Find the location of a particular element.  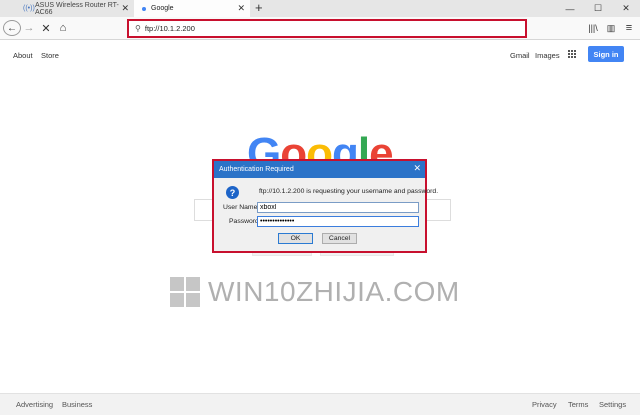

tab-label: ASUS Wireless Router RT-AC66 is located at coordinates (77, 8).